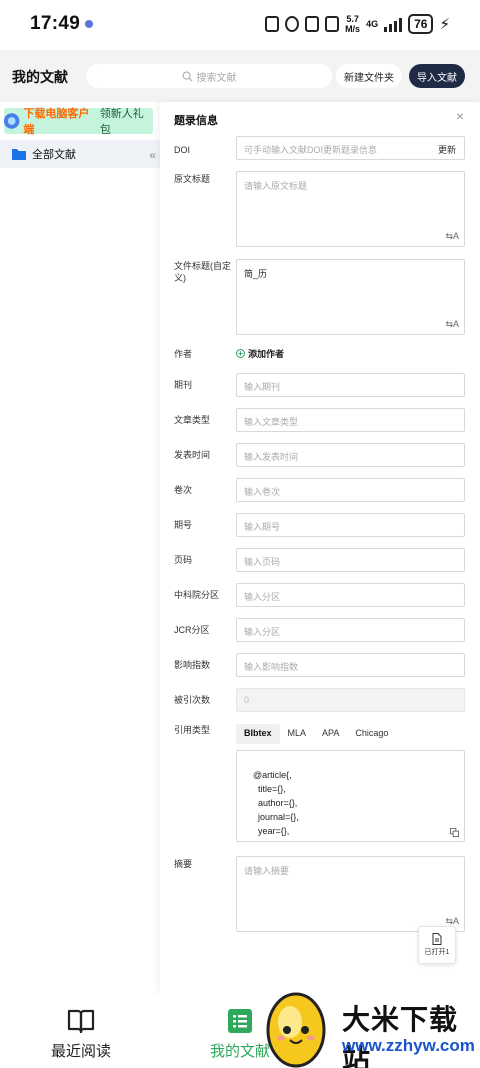  I want to click on doi-label: DOI, so click(182, 150).